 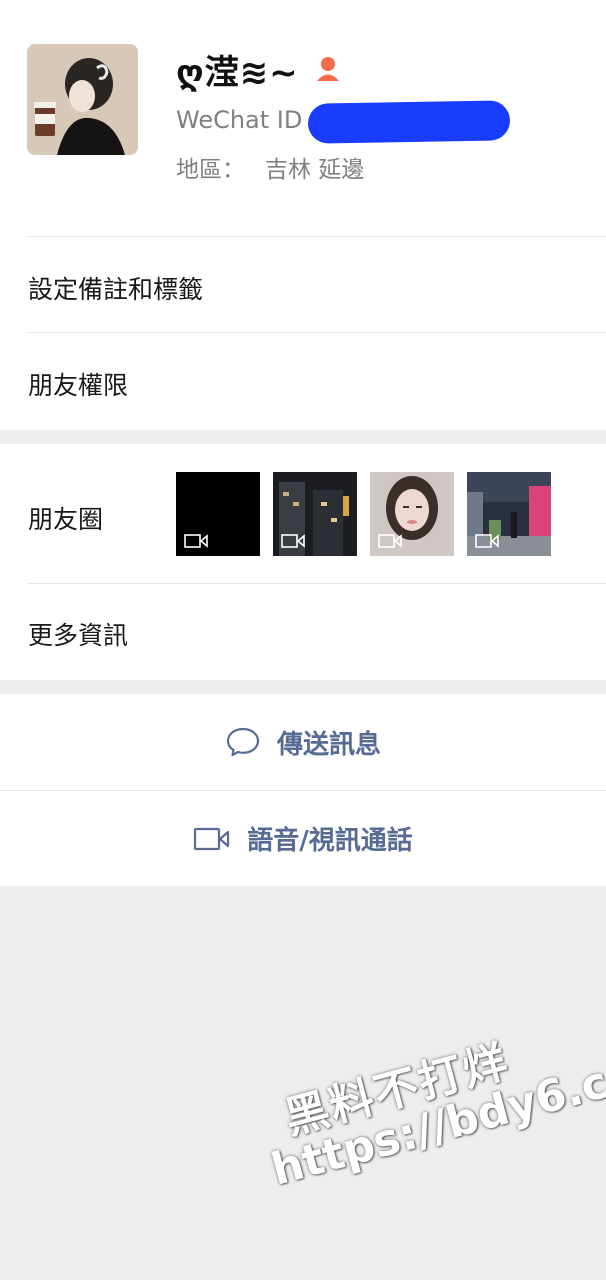 I want to click on video-call-icon, so click(x=212, y=838).